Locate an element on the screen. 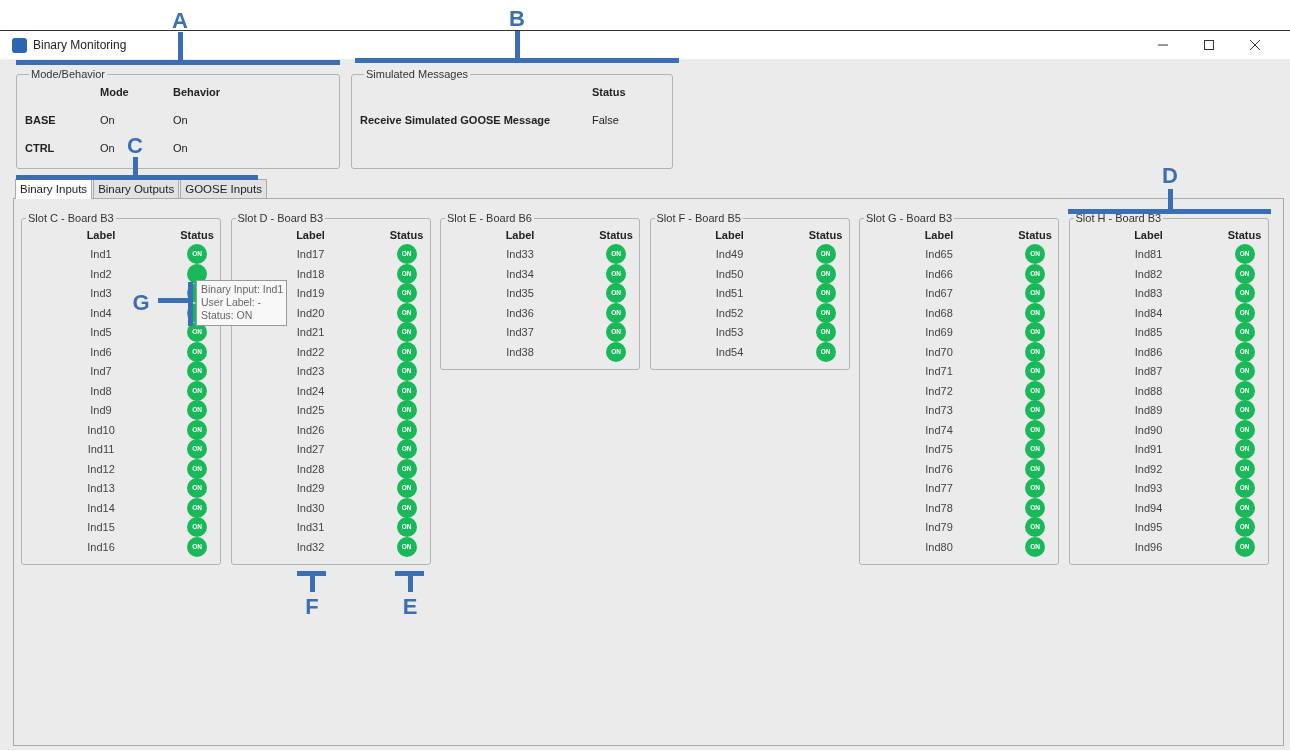 This screenshot has height=751, width=1290. indicator-label: Ind10 is located at coordinates (101, 430).